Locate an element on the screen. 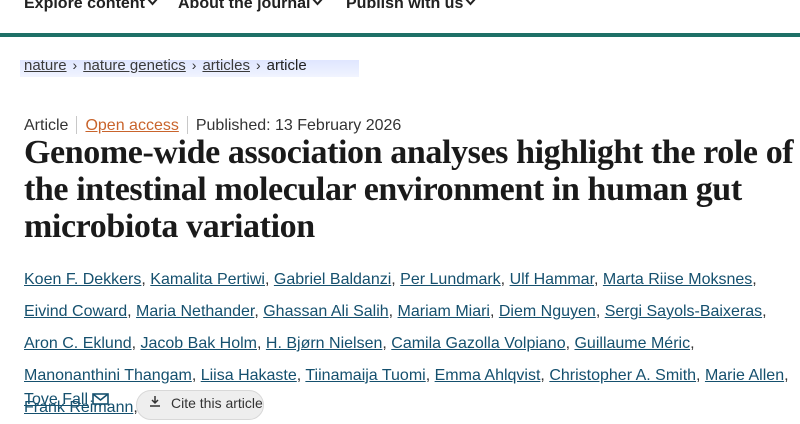  author-link: Jacob Bak Holm is located at coordinates (199, 343).